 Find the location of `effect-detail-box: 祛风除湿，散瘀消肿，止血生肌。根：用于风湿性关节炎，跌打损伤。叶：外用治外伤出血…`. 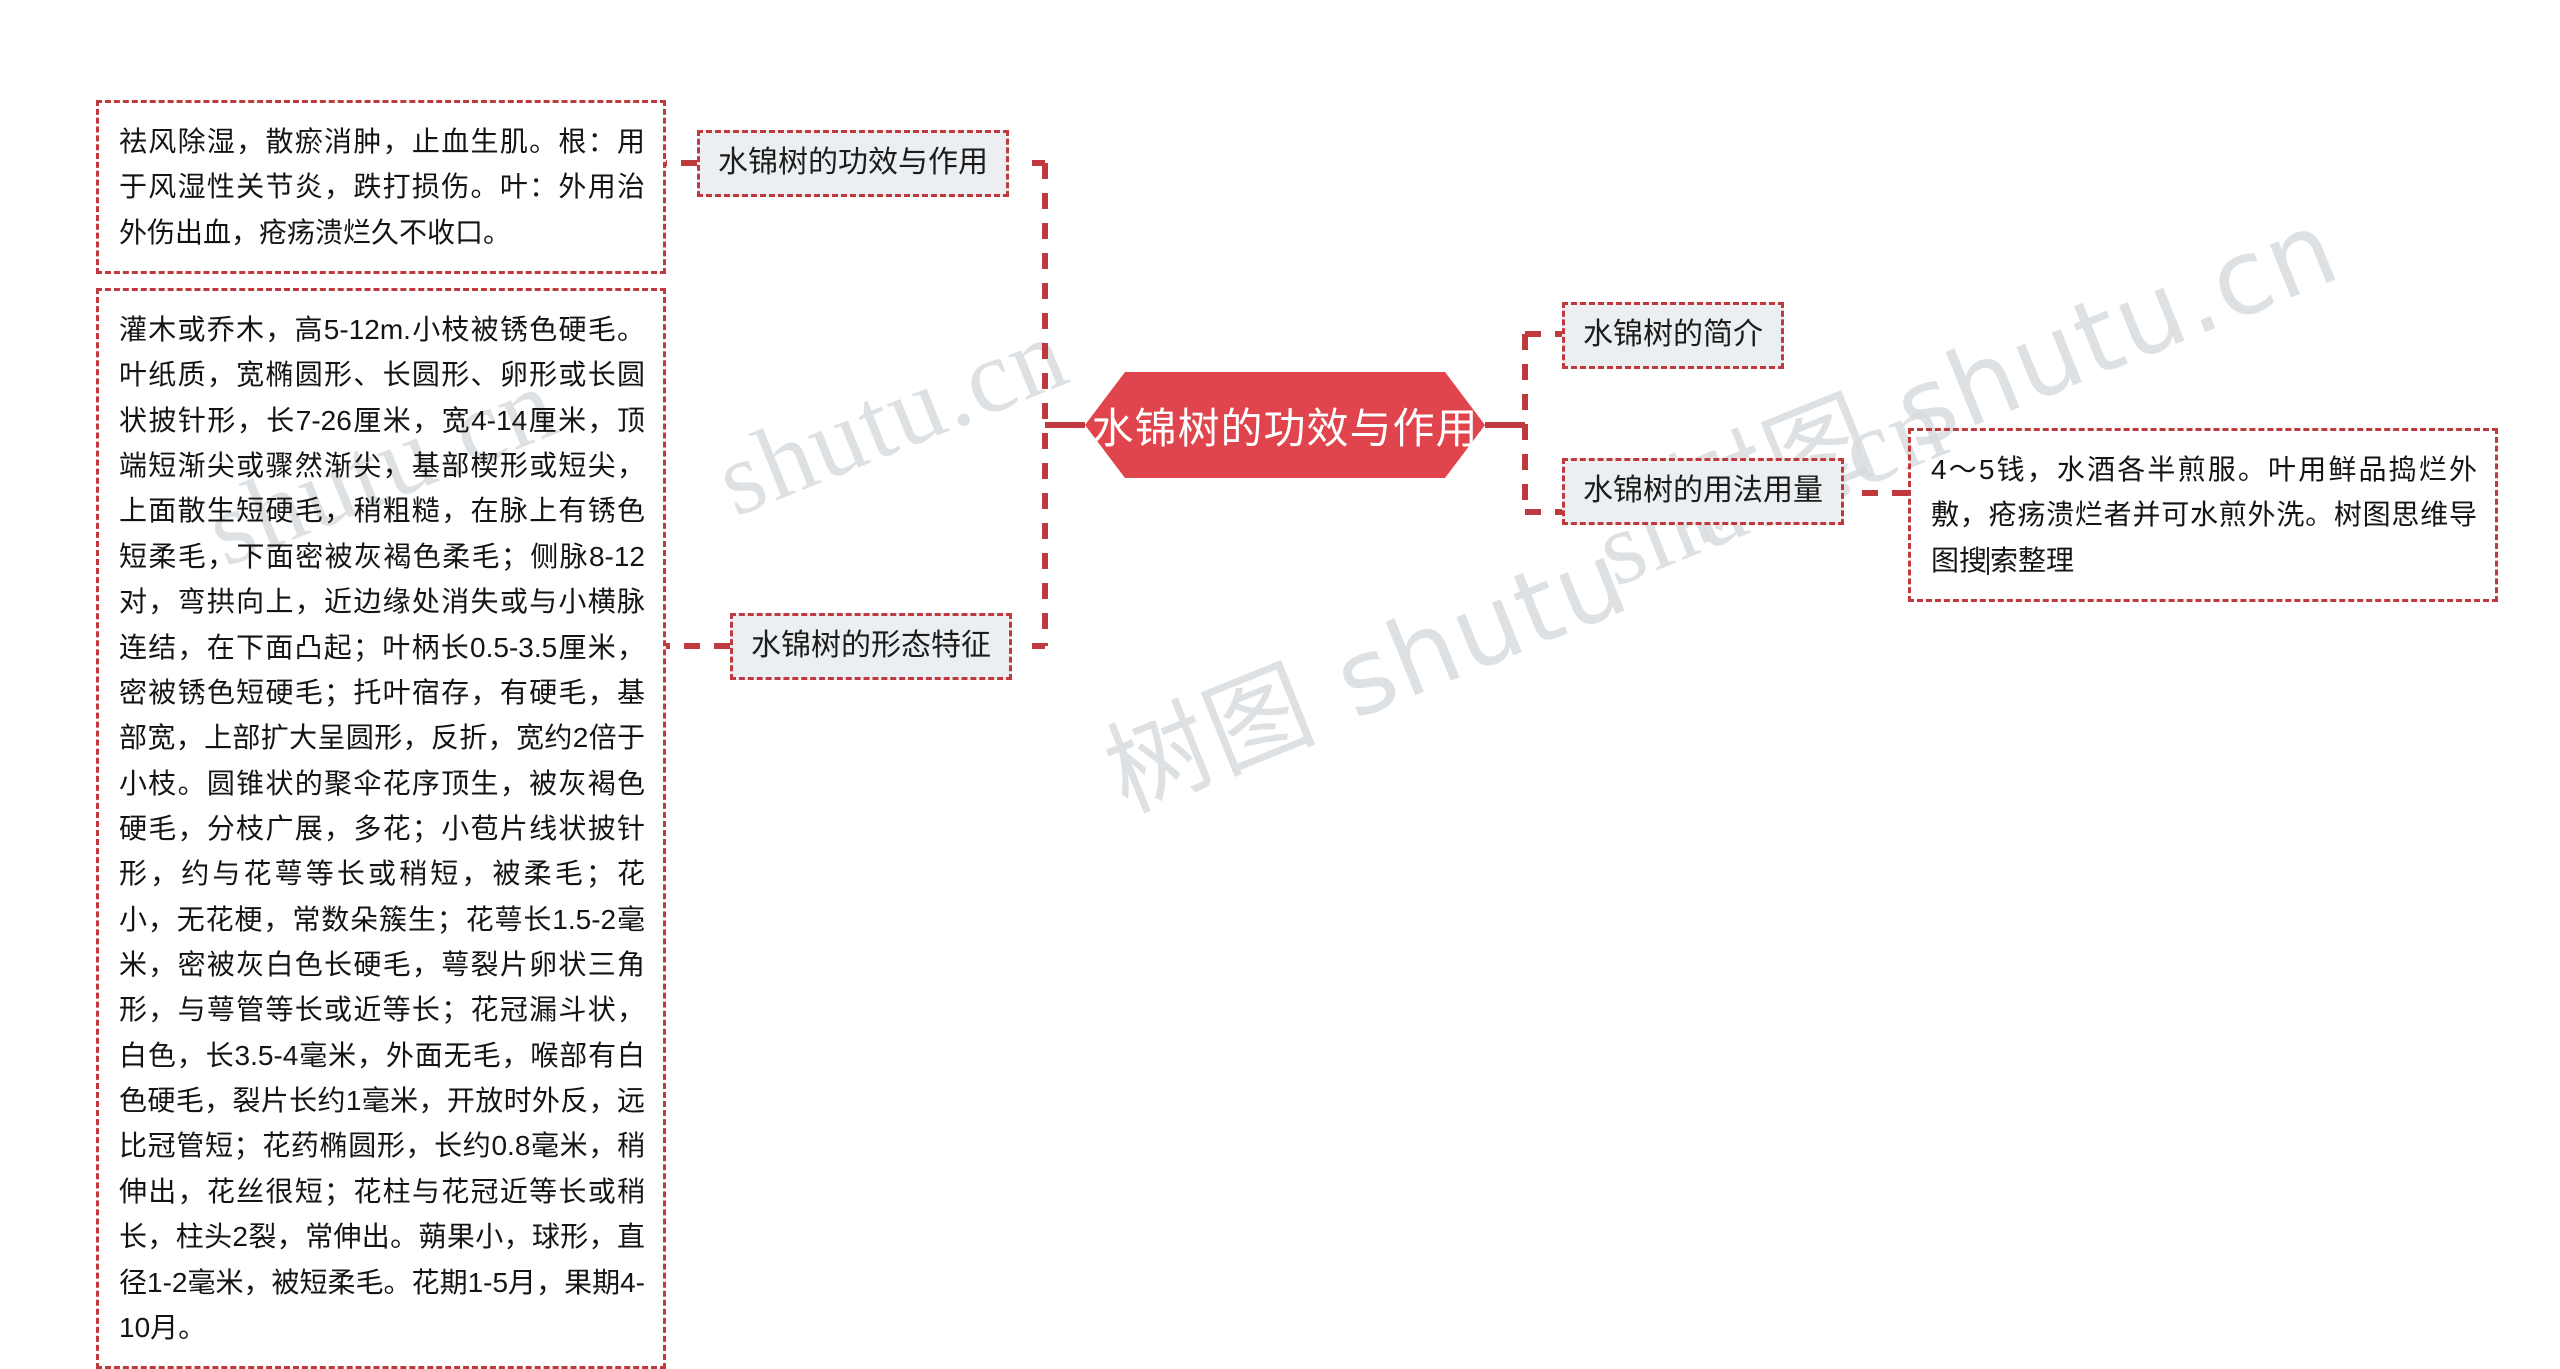

effect-detail-box: 祛风除湿，散瘀消肿，止血生肌。根：用于风湿性关节炎，跌打损伤。叶：外用治外伤出血… is located at coordinates (381, 187).